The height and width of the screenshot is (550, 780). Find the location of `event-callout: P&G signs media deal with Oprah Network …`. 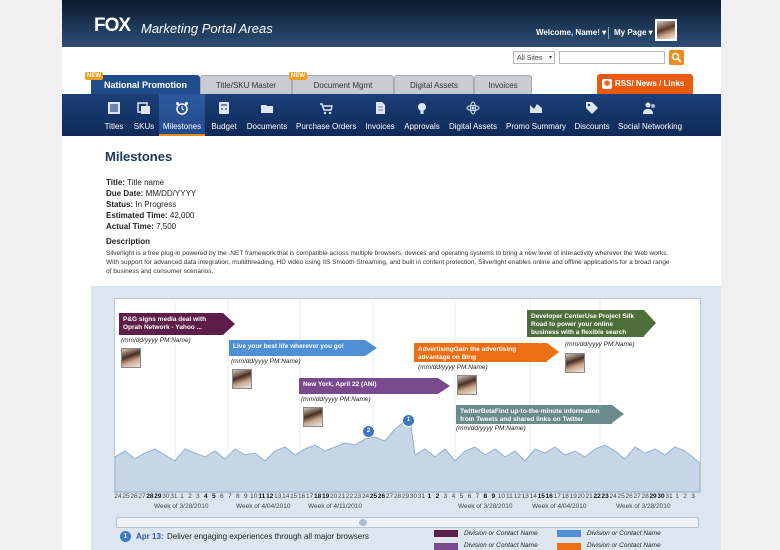

event-callout: P&G signs media deal with Oprah Network … is located at coordinates (177, 324).